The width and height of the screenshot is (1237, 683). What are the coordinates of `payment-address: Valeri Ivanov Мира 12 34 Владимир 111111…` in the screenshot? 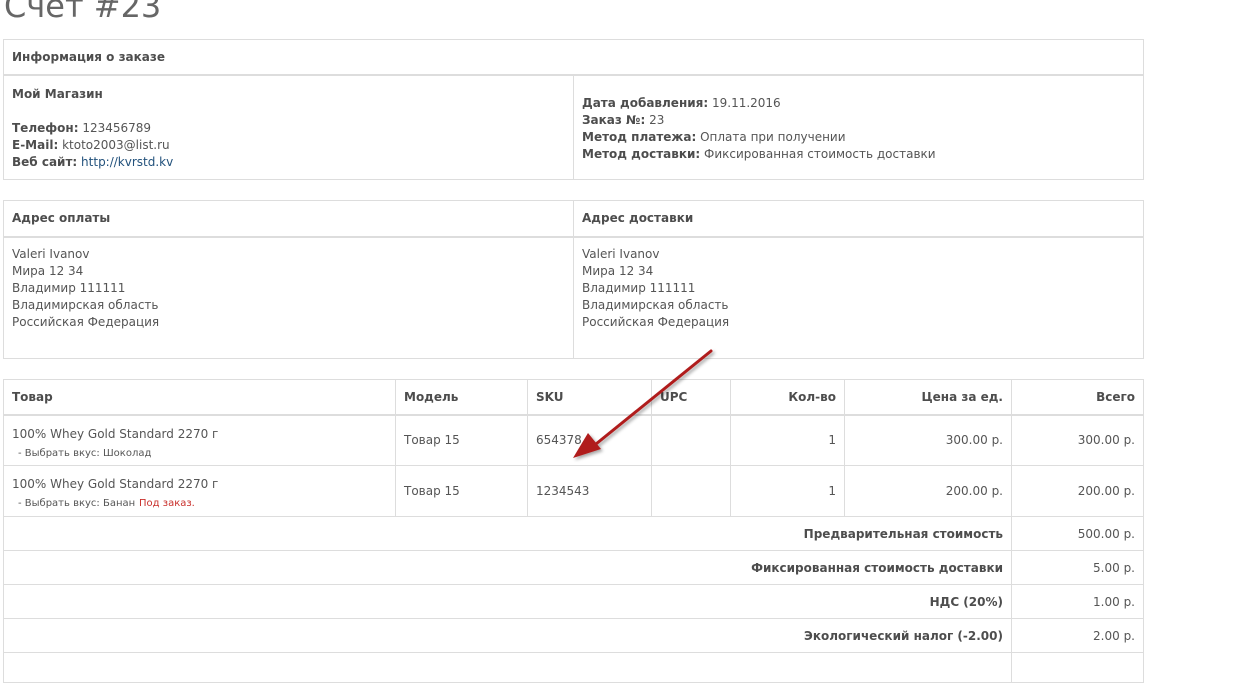 It's located at (288, 297).